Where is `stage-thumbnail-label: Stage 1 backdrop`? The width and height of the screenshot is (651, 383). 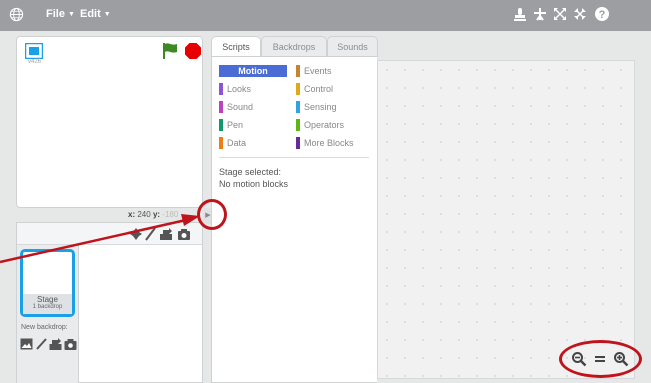 stage-thumbnail-label: Stage 1 backdrop is located at coordinates (47, 304).